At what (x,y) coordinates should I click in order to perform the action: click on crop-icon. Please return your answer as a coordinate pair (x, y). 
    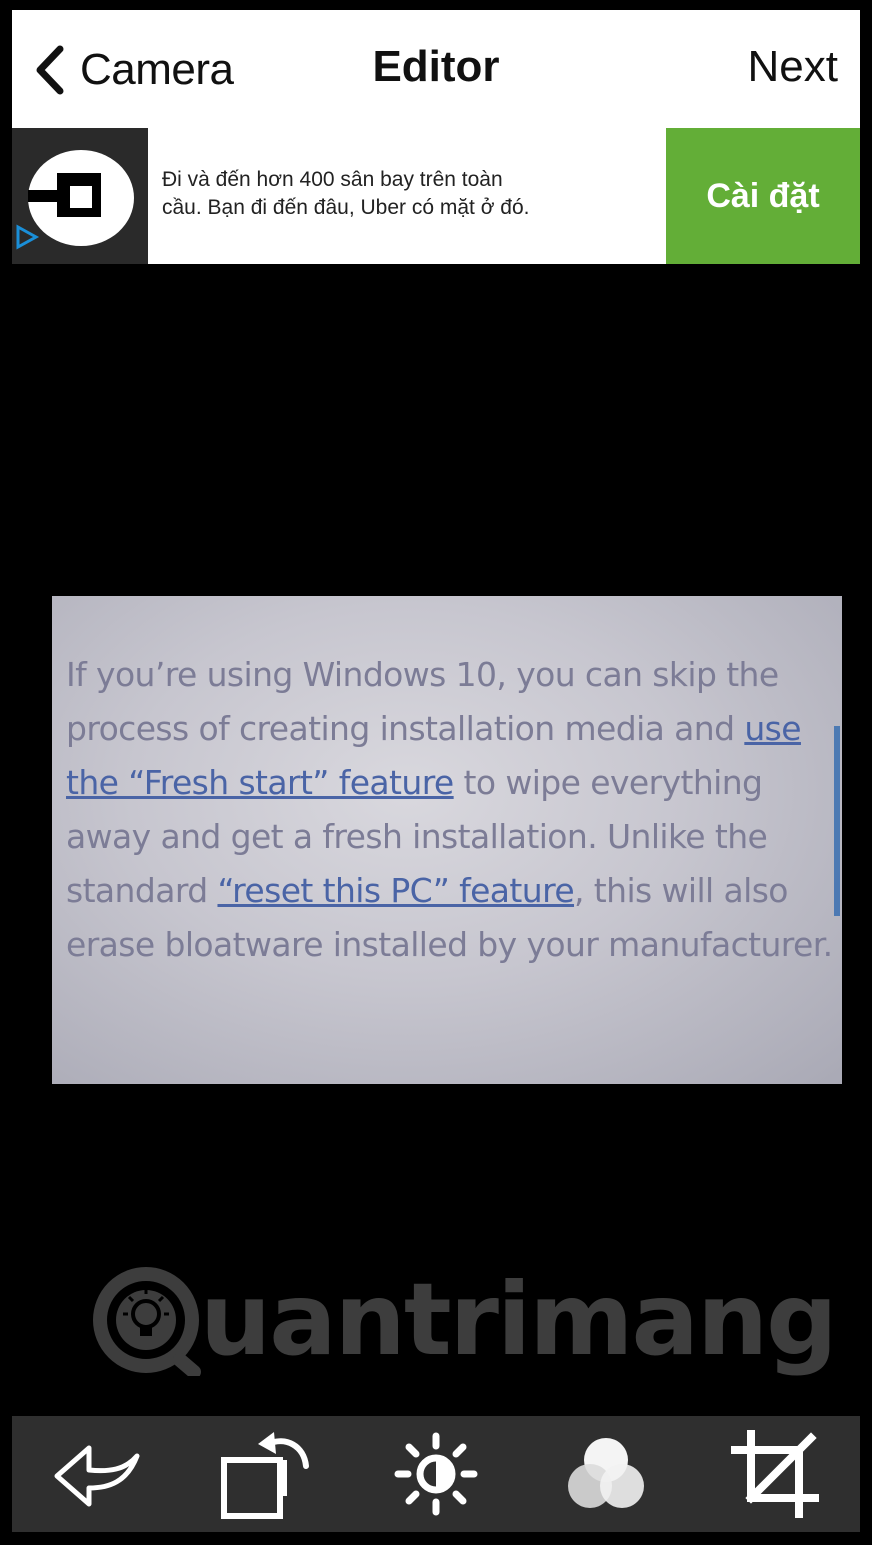
    Looking at the image, I should click on (775, 1474).